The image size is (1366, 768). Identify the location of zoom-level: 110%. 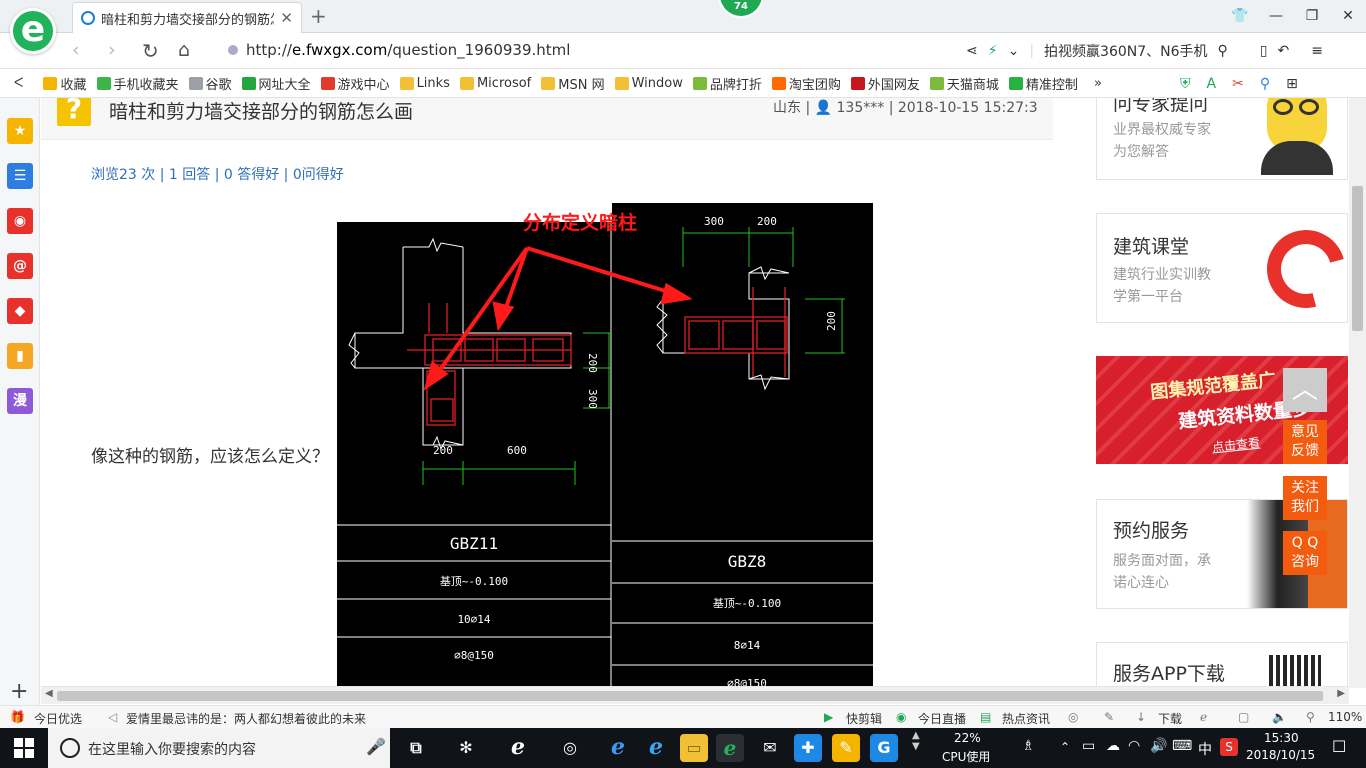
(1345, 717).